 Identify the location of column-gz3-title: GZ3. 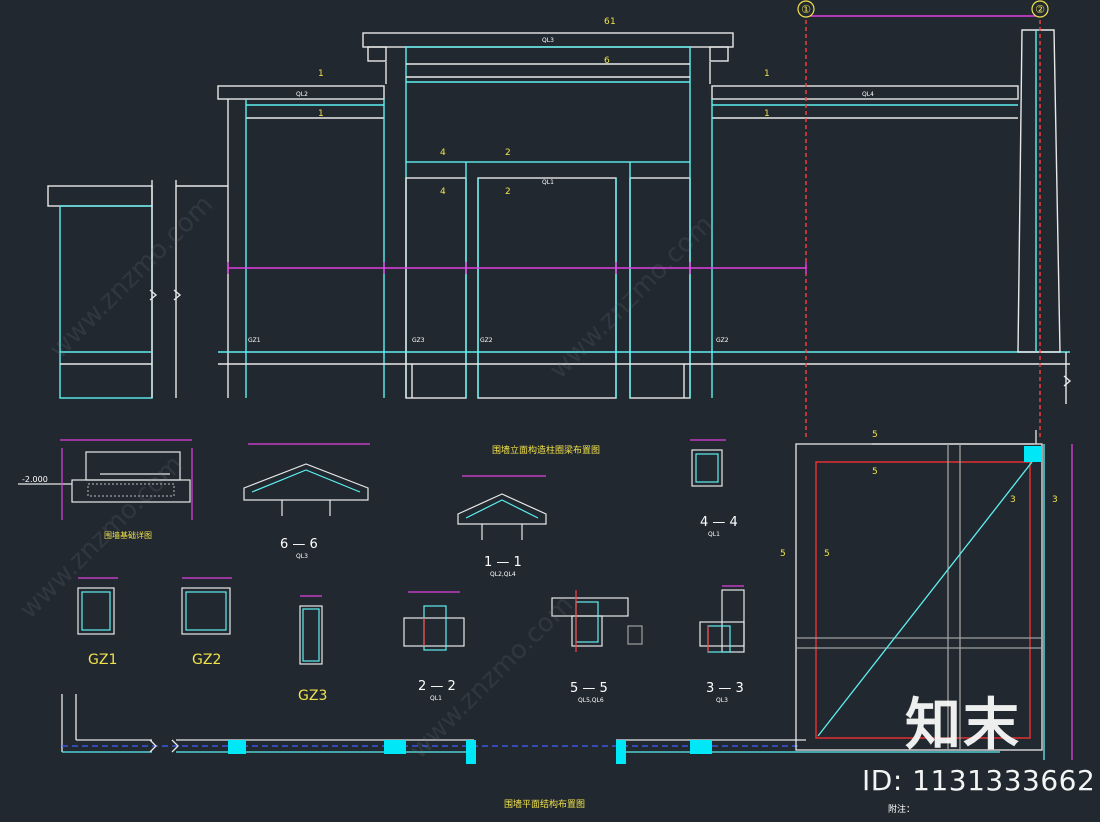
(312, 696).